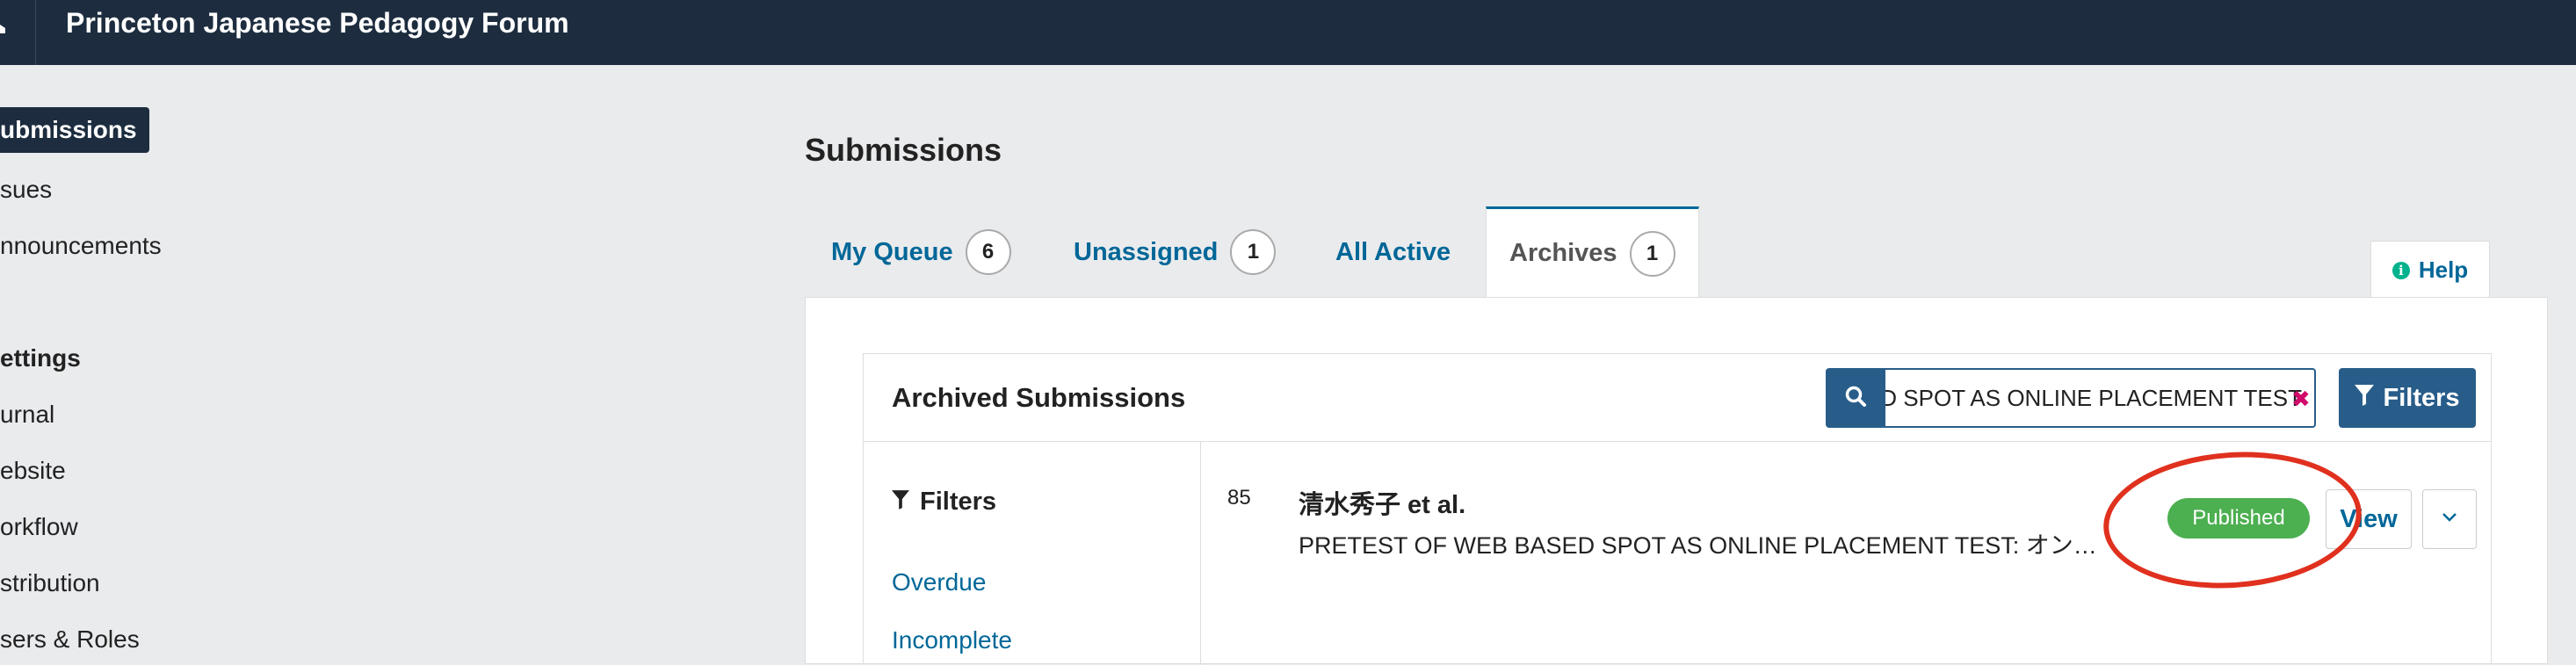  Describe the element at coordinates (988, 252) in the screenshot. I see `count-badge: 6` at that location.